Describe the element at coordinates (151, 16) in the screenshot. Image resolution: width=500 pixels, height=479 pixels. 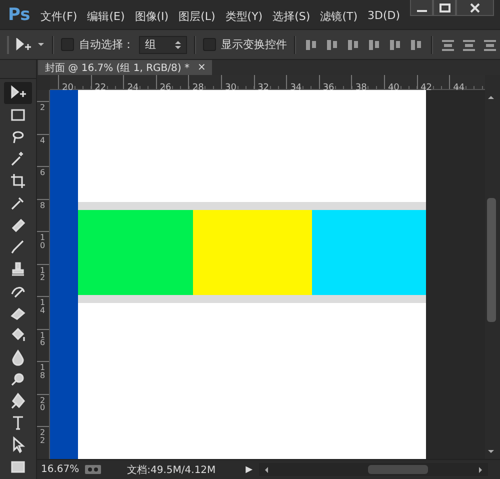
I see `menu-item: 图像(I)` at that location.